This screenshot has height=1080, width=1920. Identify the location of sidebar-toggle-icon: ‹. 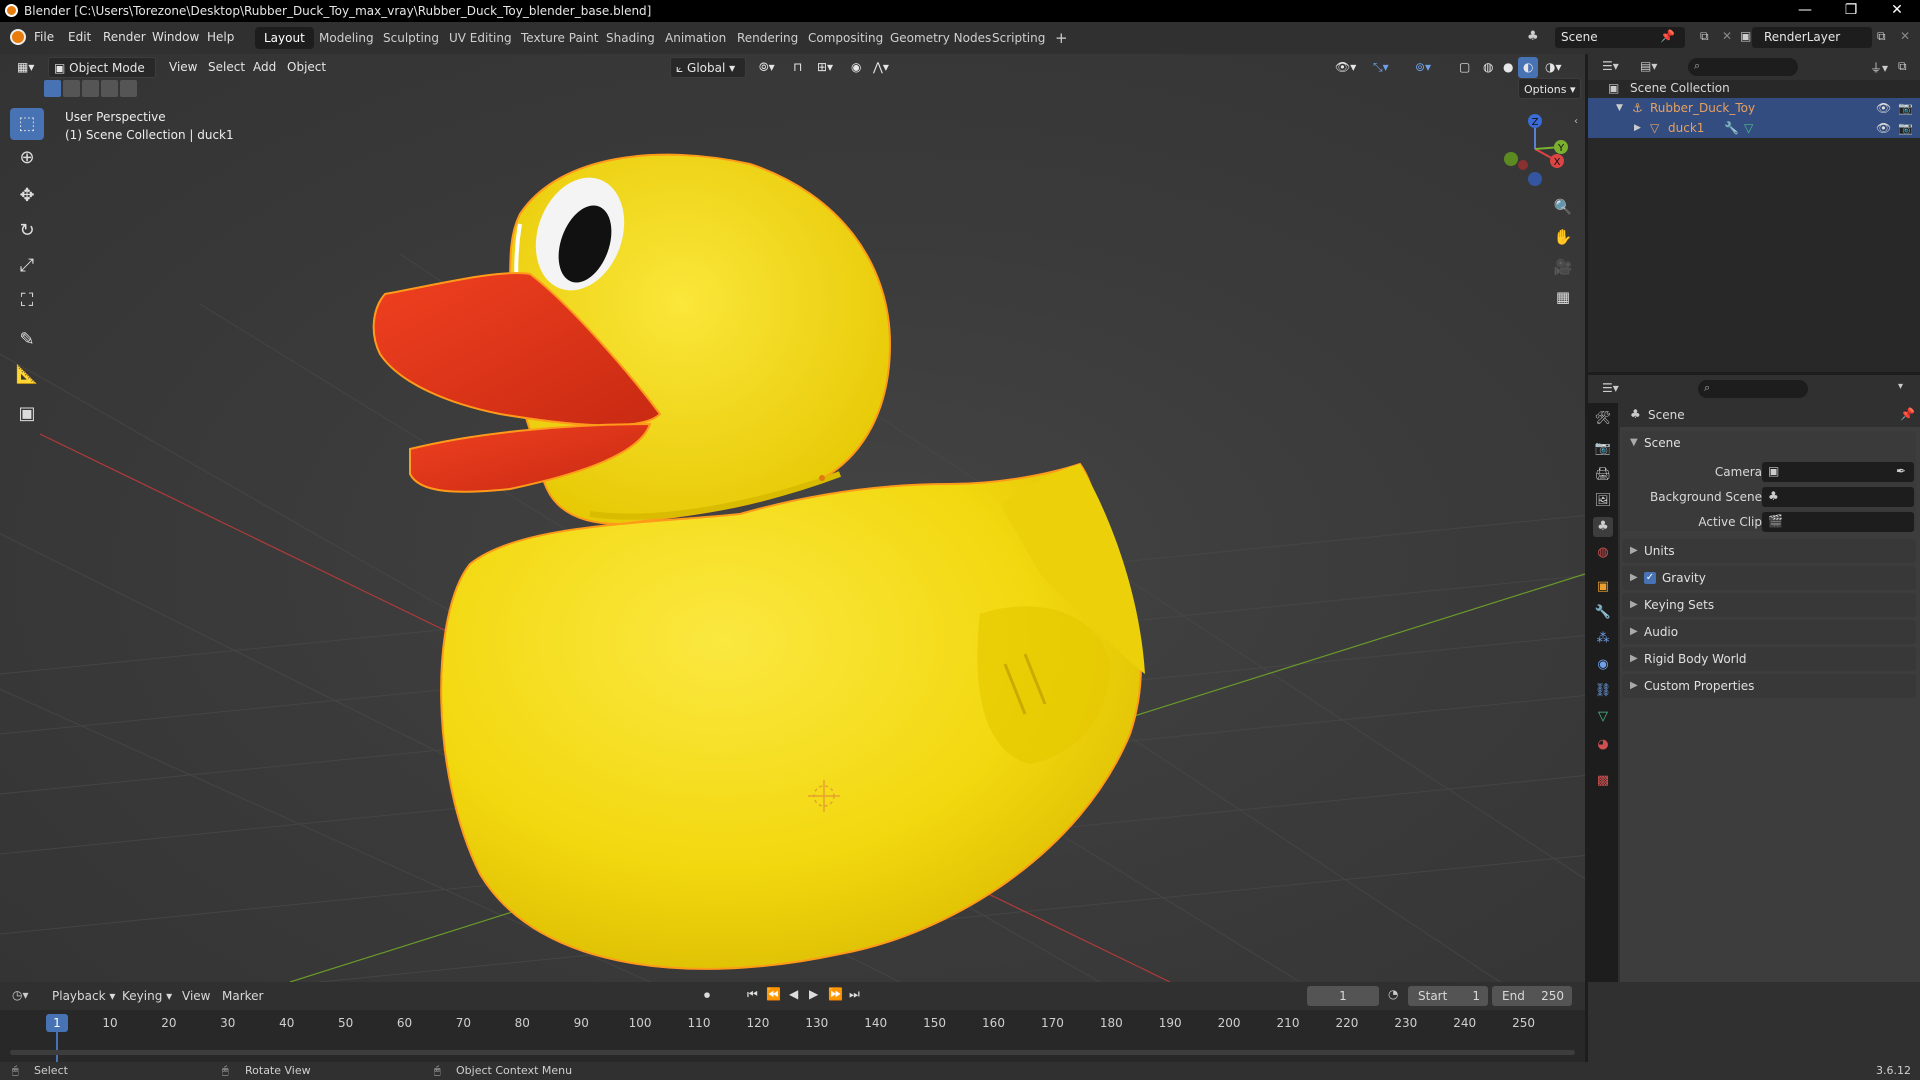
(1576, 121).